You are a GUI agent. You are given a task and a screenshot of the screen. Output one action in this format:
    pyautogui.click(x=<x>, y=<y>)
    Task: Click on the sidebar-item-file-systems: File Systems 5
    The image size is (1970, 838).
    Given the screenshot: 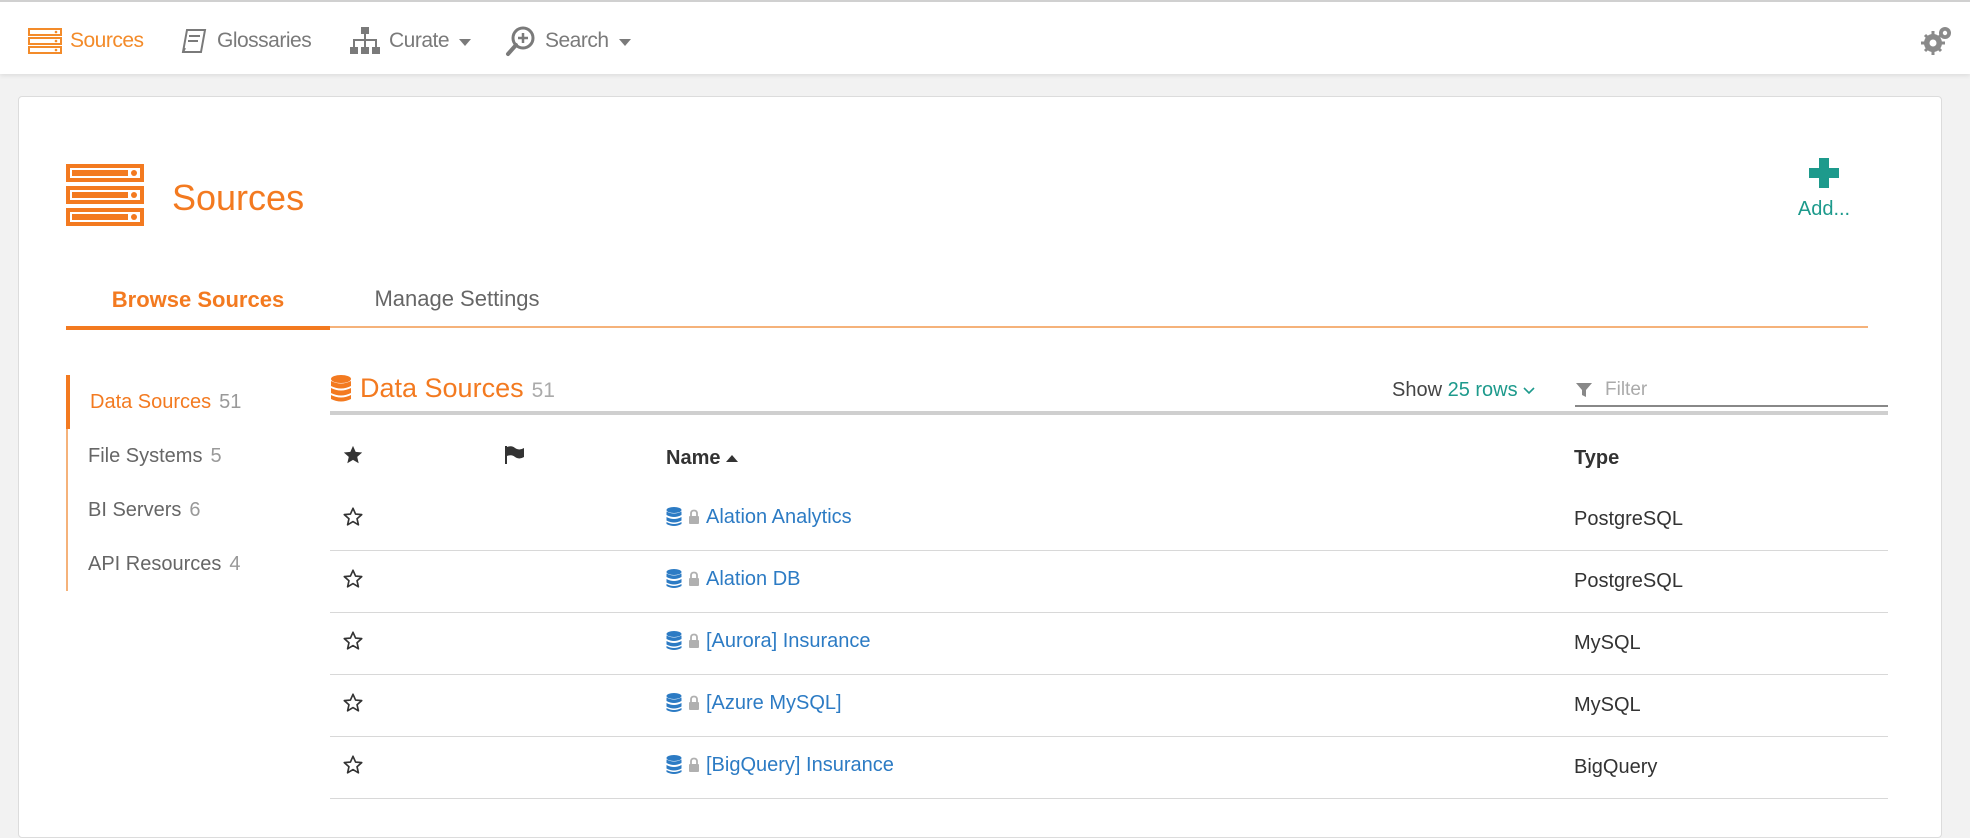 What is the action you would take?
    pyautogui.click(x=167, y=456)
    